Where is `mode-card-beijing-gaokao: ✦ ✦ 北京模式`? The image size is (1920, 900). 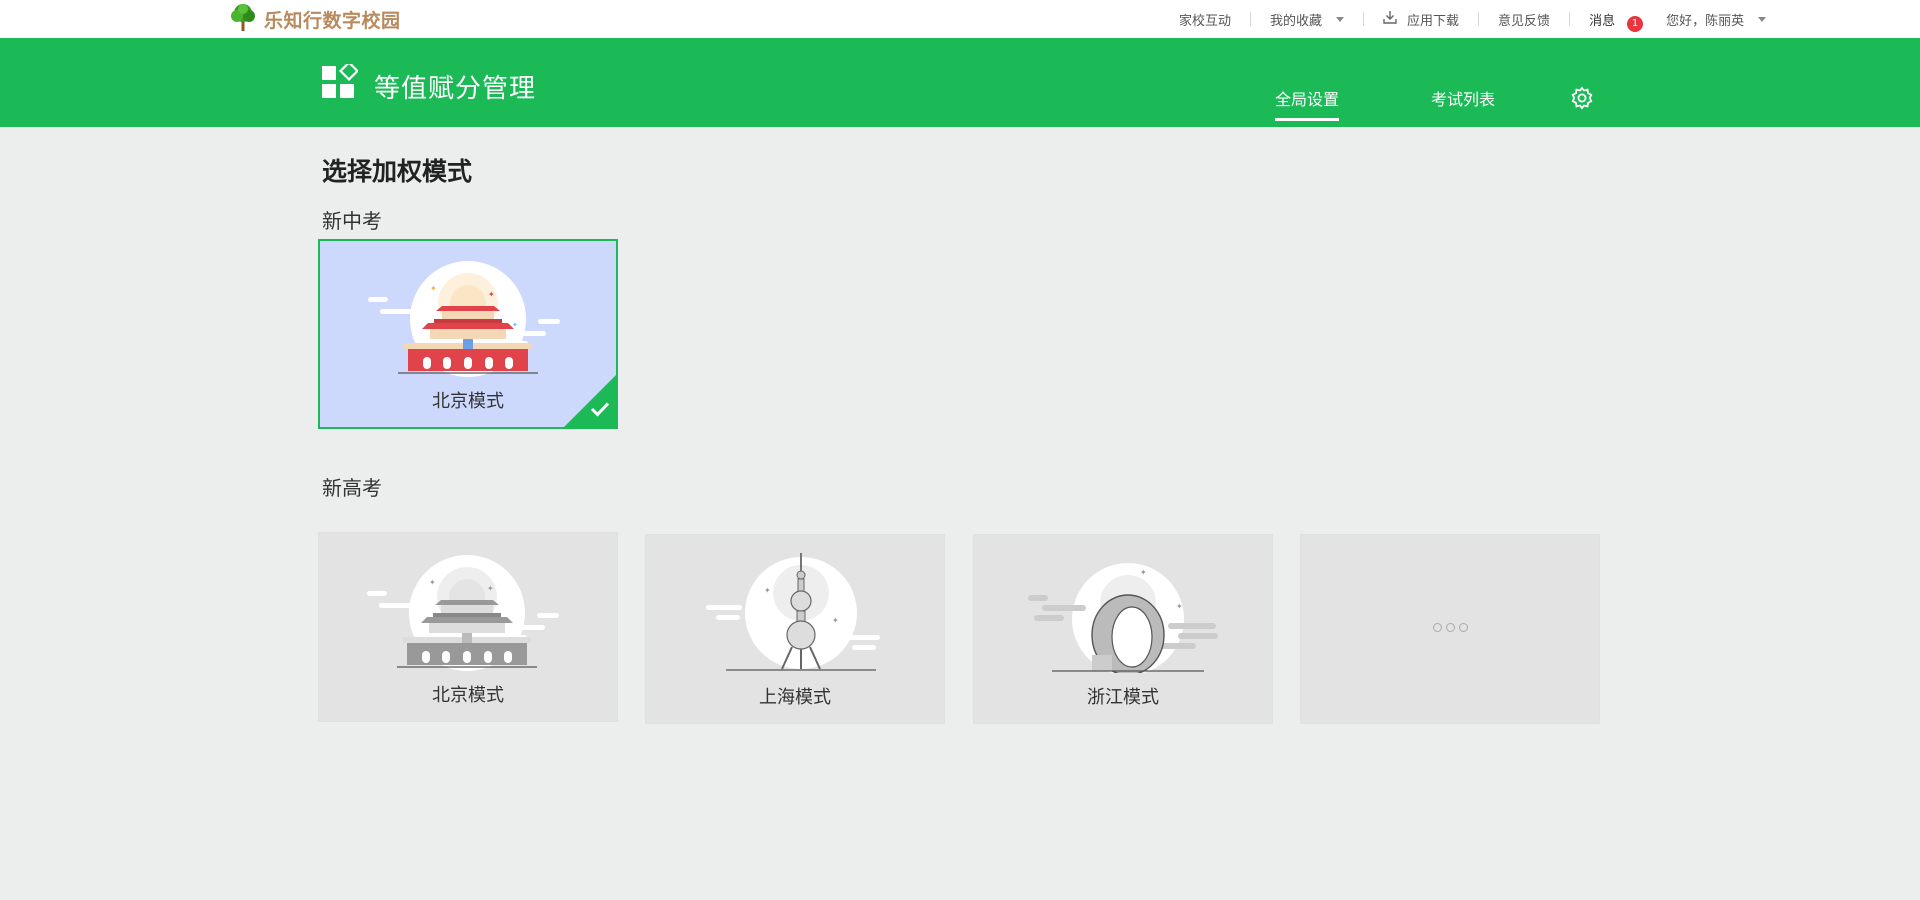 mode-card-beijing-gaokao: ✦ ✦ 北京模式 is located at coordinates (468, 627).